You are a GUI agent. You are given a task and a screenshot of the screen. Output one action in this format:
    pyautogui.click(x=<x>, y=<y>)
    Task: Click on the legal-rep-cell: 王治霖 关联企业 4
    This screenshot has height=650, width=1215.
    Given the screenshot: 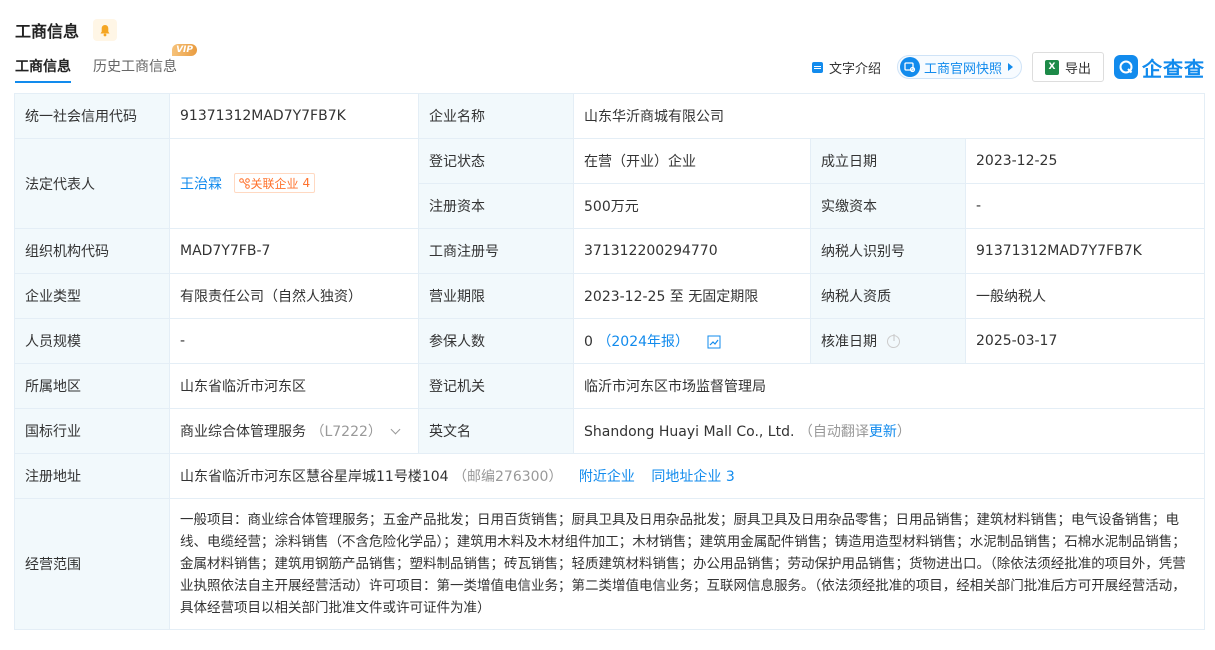 What is the action you would take?
    pyautogui.click(x=294, y=183)
    